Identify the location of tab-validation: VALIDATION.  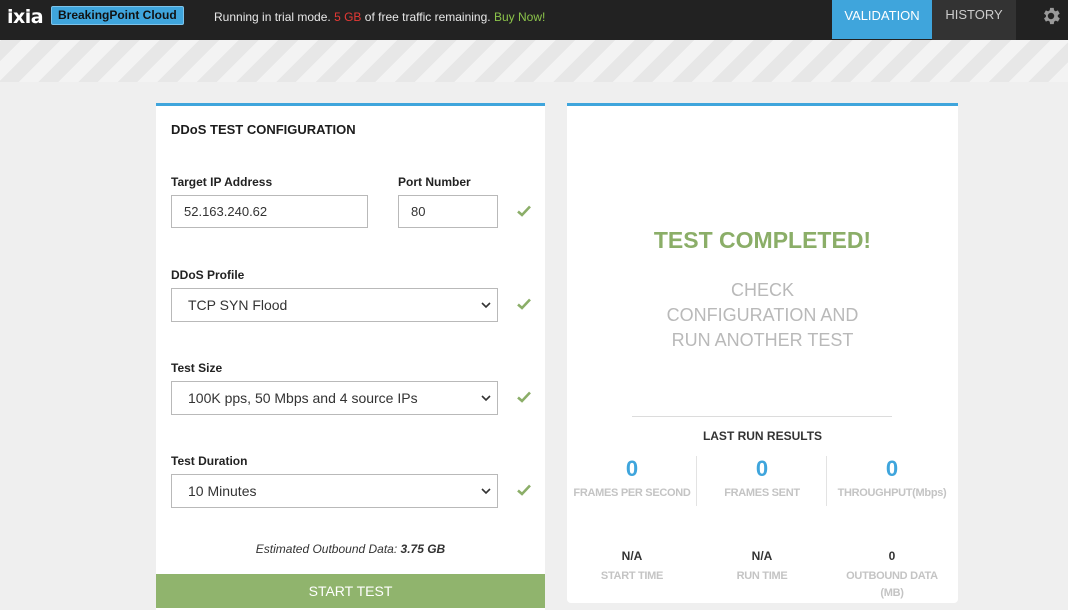
(882, 19).